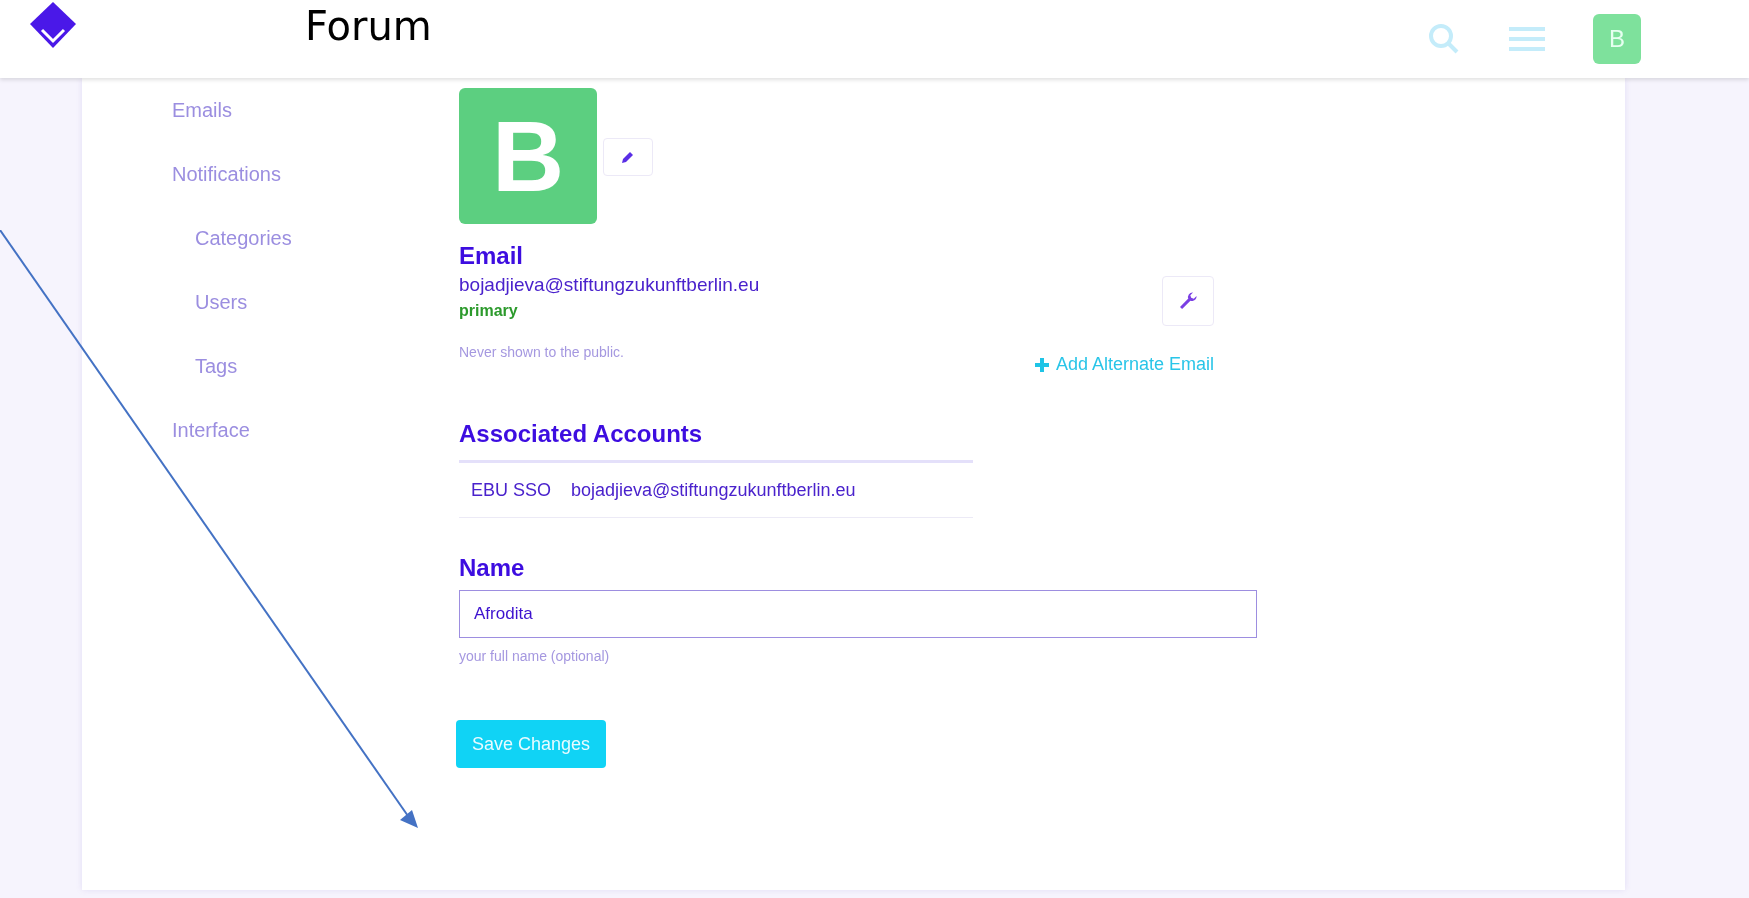 The image size is (1749, 898). Describe the element at coordinates (511, 490) in the screenshot. I see `table-cell: EBU SSO` at that location.